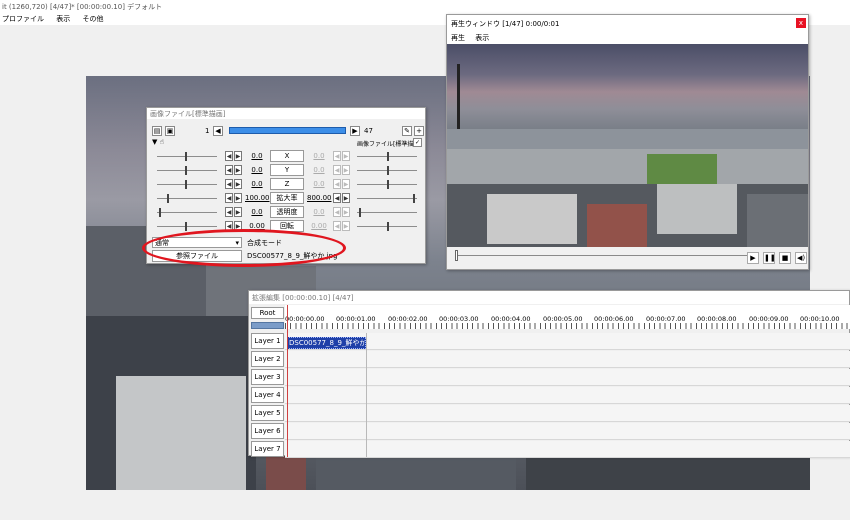  I want to click on param-row-scale: ◀ ▶ 100.00 拡大率 800.00 ◀ ▶, so click(287, 198).